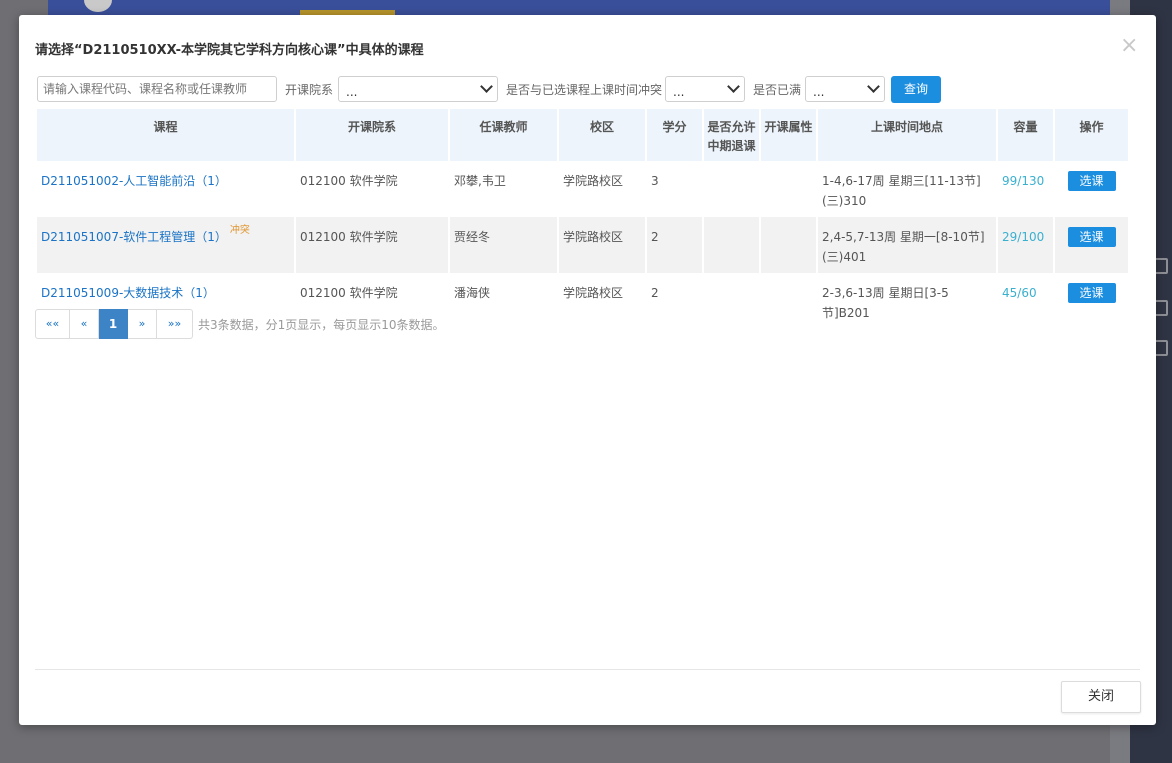 This screenshot has height=763, width=1172. I want to click on teacher-cell: 潘海侠, so click(504, 301).